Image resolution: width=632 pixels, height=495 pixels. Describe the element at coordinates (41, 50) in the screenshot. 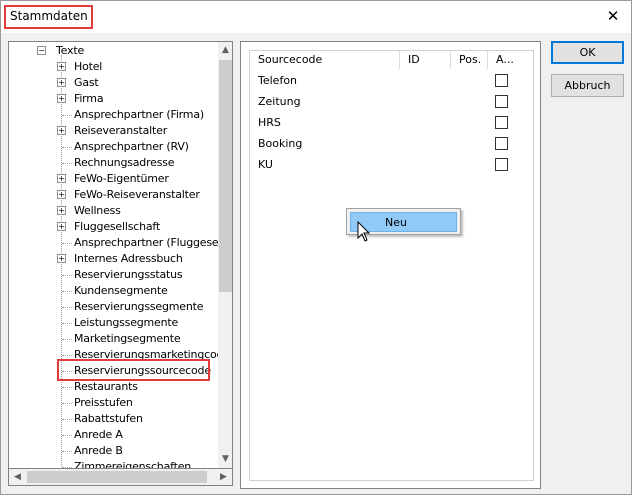

I see `collapse-icon: −` at that location.